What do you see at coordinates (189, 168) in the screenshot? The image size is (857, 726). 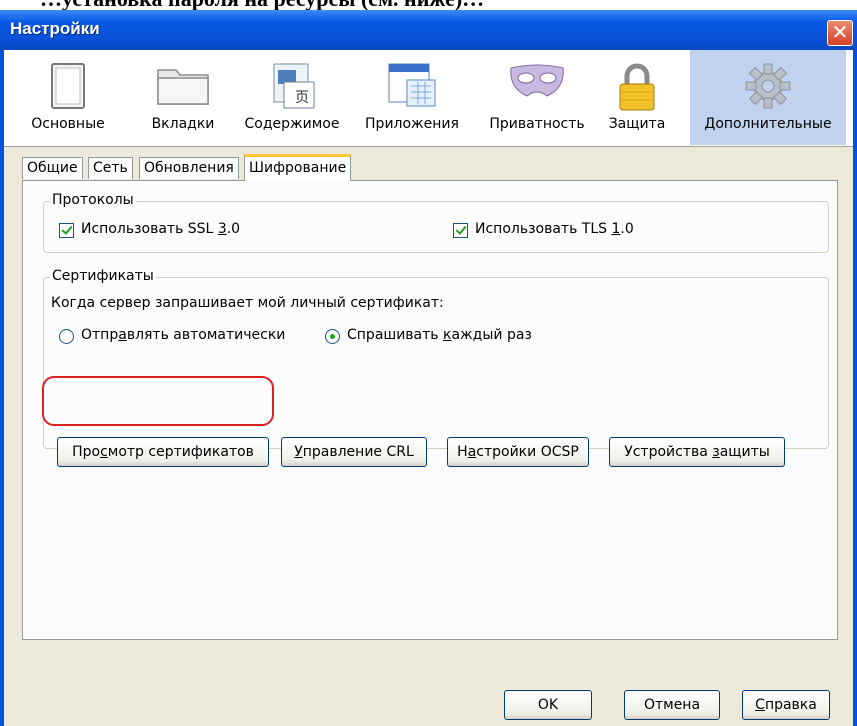 I see `tab-updates: Обновления` at bounding box center [189, 168].